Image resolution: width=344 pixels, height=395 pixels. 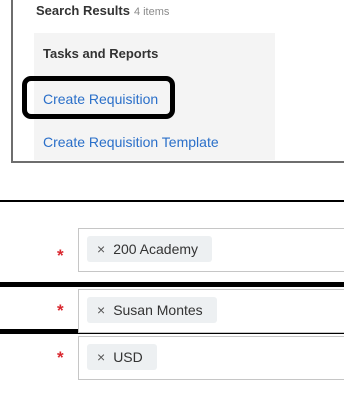 I want to click on selected-value-pill: × 200 Academy, so click(x=150, y=249).